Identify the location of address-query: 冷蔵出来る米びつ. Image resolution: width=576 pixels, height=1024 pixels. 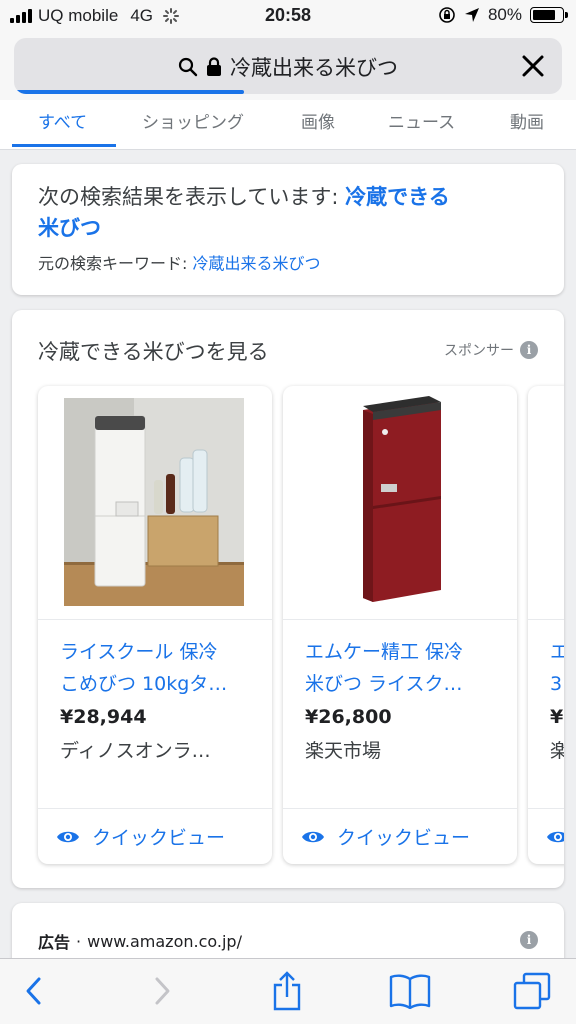
(314, 68).